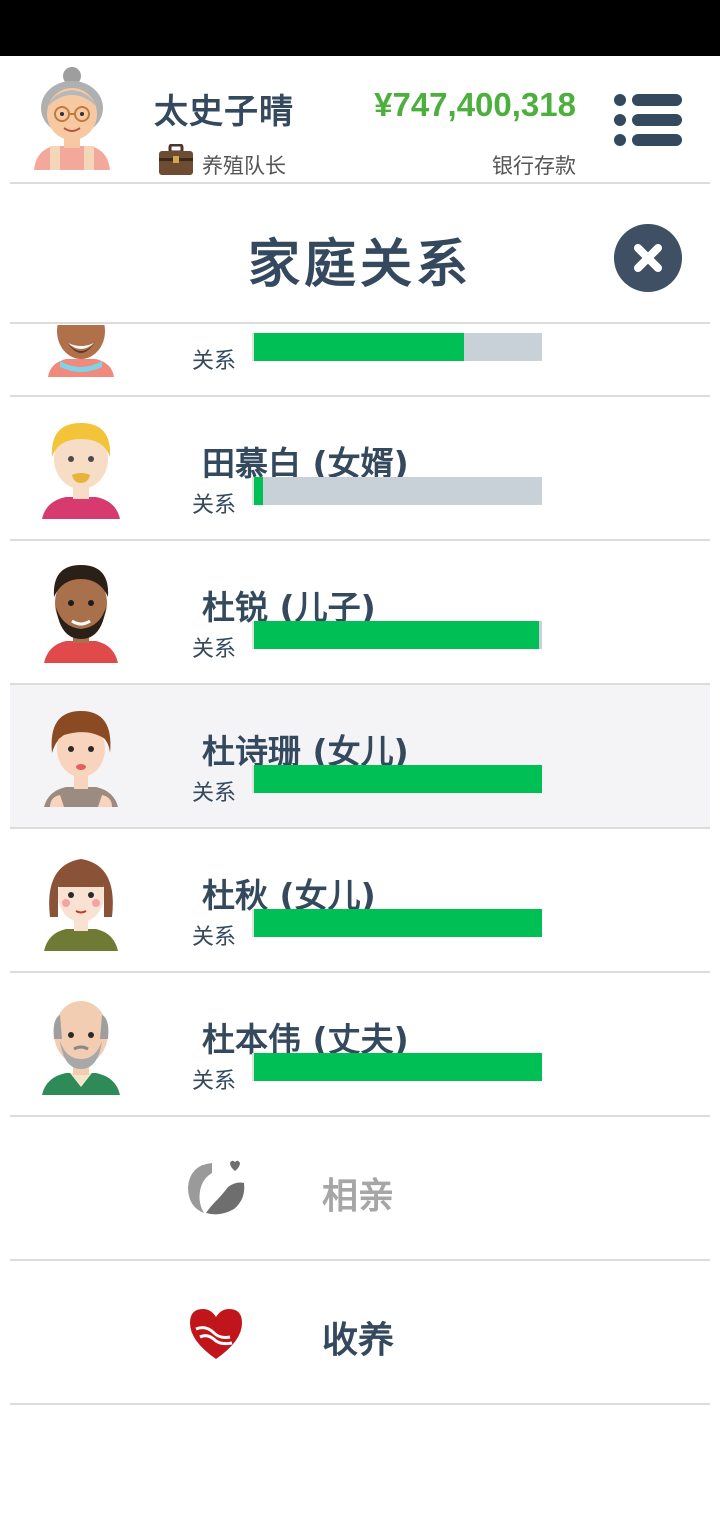  Describe the element at coordinates (359, 265) in the screenshot. I see `panel-title: 家庭关系` at that location.